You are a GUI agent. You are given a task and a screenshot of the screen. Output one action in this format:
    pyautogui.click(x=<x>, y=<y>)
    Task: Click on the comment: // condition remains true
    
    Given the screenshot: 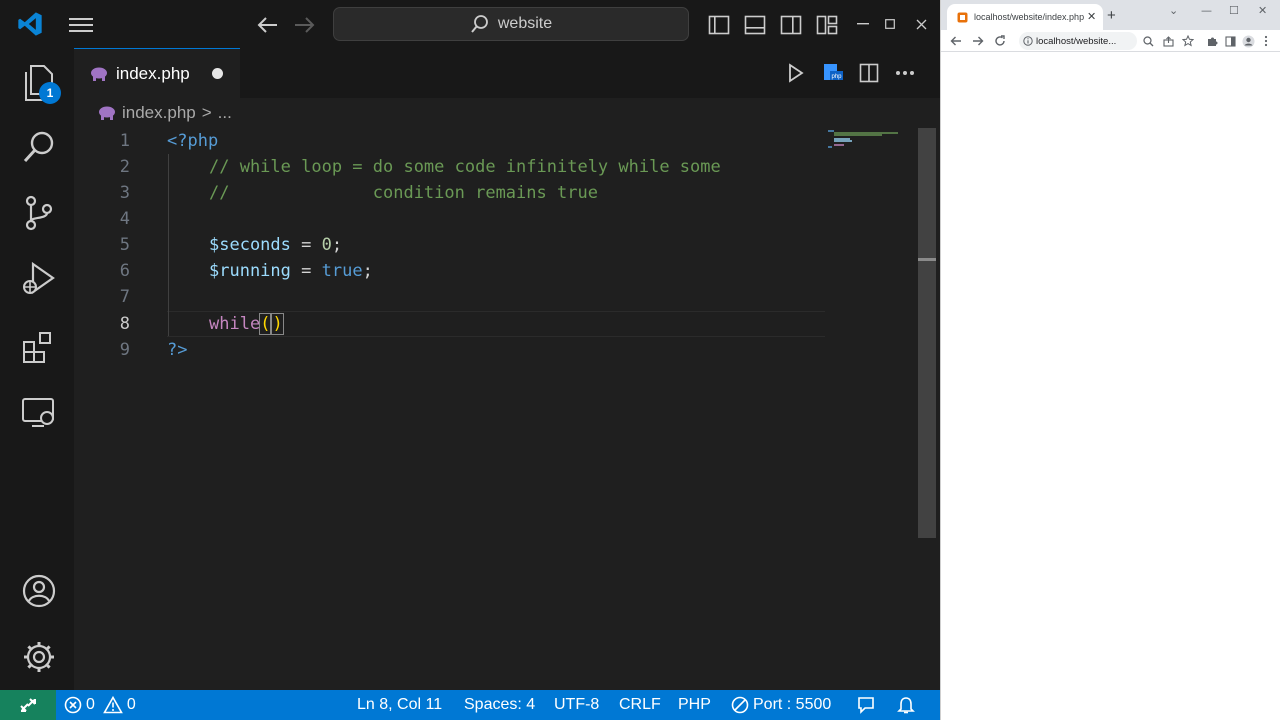 What is the action you would take?
    pyautogui.click(x=403, y=193)
    